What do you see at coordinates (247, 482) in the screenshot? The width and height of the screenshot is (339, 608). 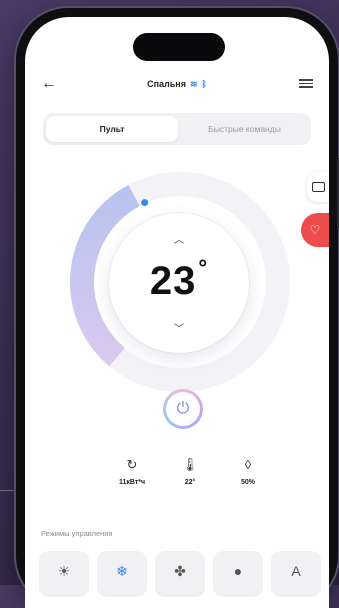 I see `stat-humidity-value: 50%` at bounding box center [247, 482].